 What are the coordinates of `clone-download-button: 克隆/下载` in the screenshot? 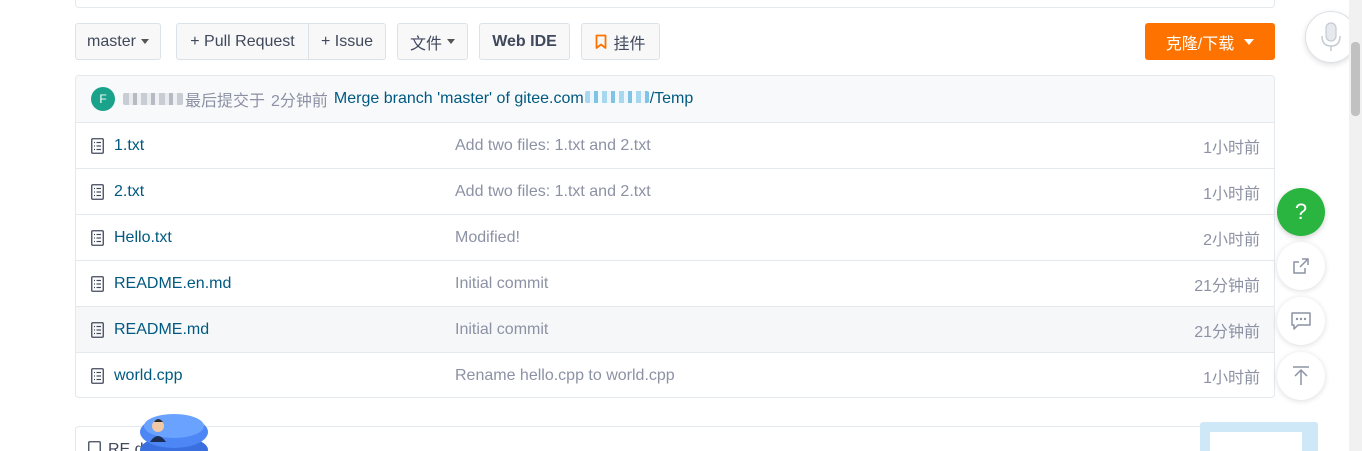 It's located at (1210, 41).